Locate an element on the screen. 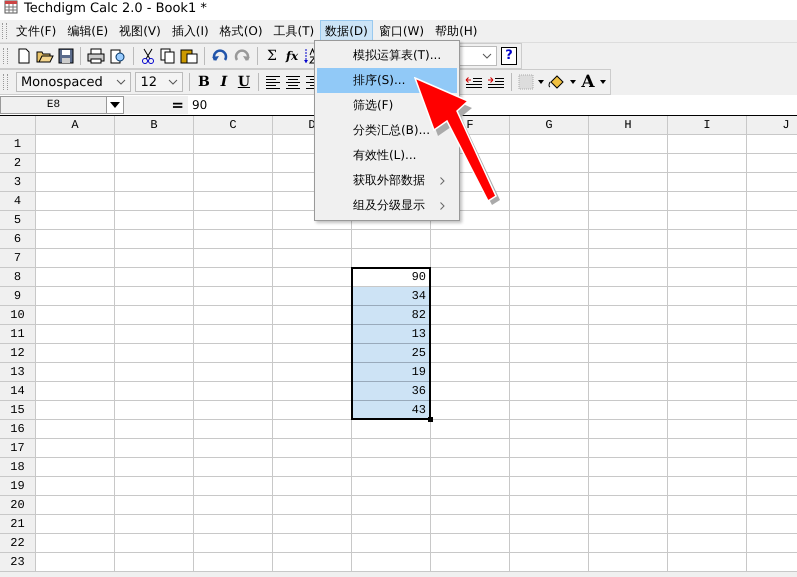 This screenshot has height=577, width=797. column-header: A is located at coordinates (75, 125).